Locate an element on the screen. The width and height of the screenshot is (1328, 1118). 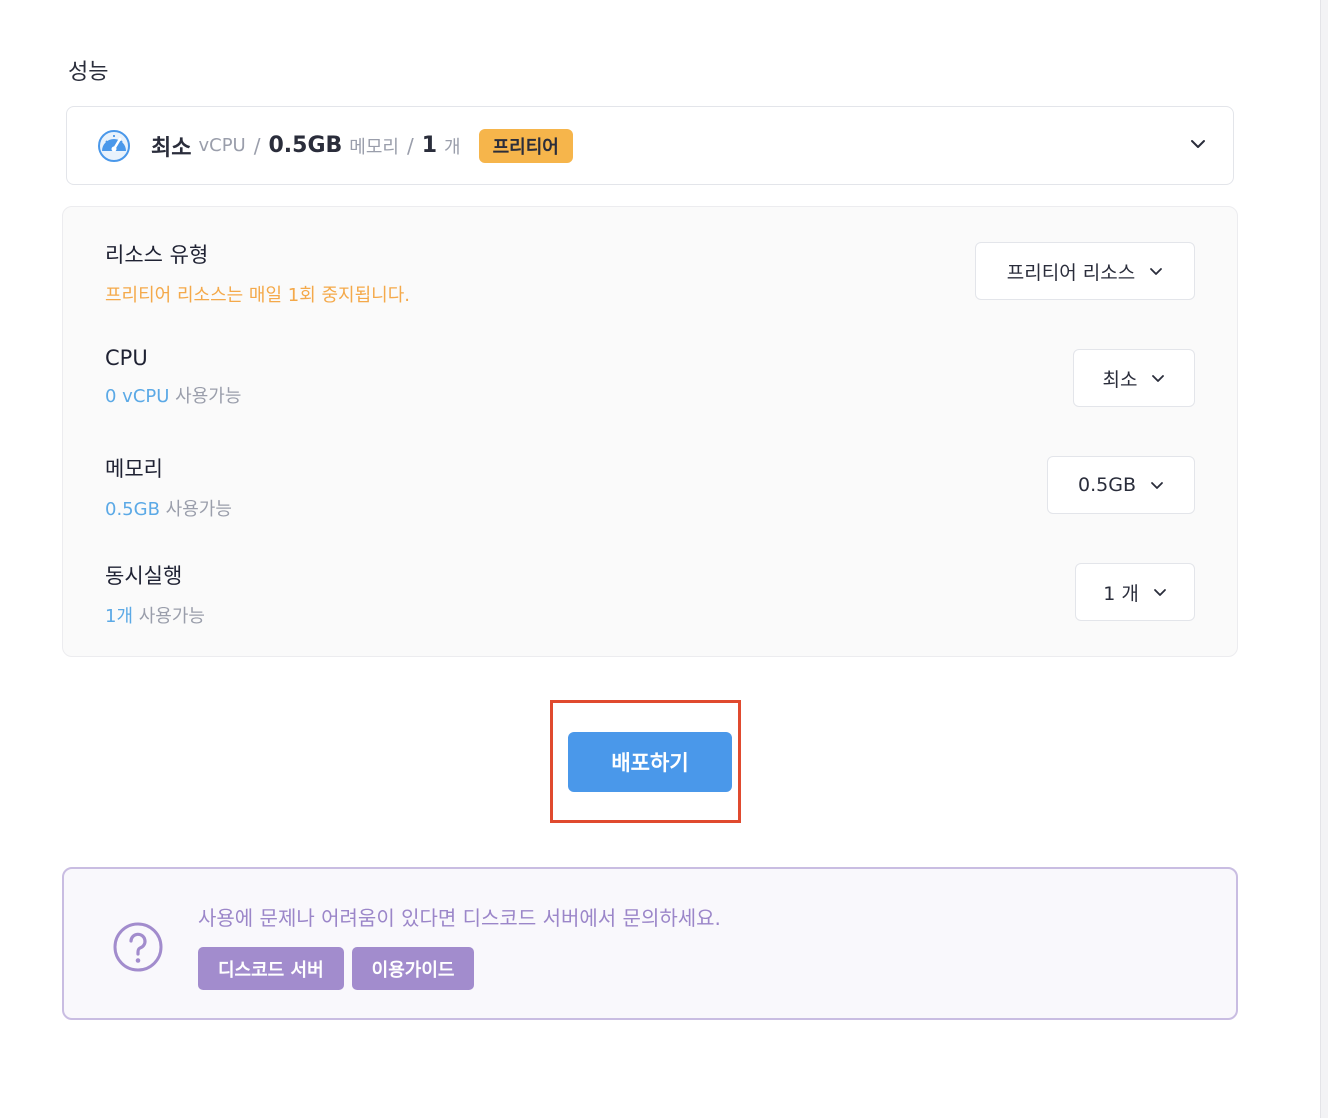
question-circle-icon is located at coordinates (138, 947).